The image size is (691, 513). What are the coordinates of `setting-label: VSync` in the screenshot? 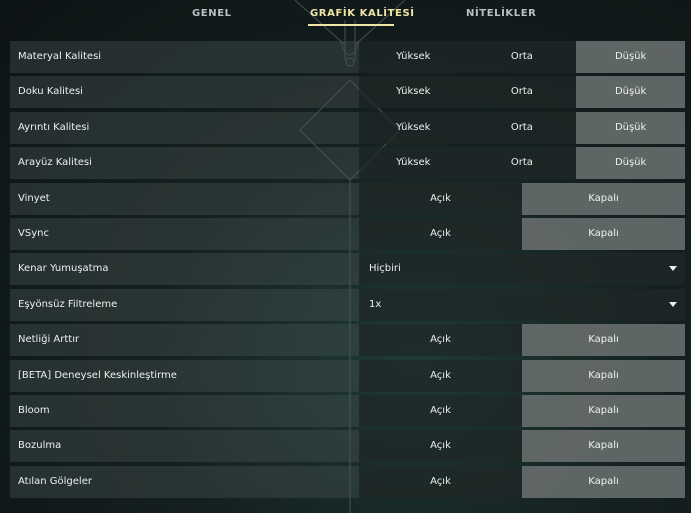 It's located at (33, 233).